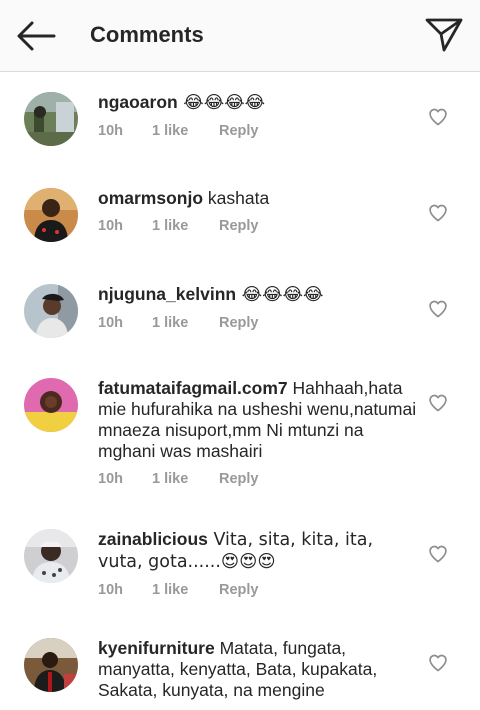 This screenshot has height=710, width=480. I want to click on comment-body: njuguna_kelvinn 😂😂😂😂 10h 1 like Reply, so click(258, 307).